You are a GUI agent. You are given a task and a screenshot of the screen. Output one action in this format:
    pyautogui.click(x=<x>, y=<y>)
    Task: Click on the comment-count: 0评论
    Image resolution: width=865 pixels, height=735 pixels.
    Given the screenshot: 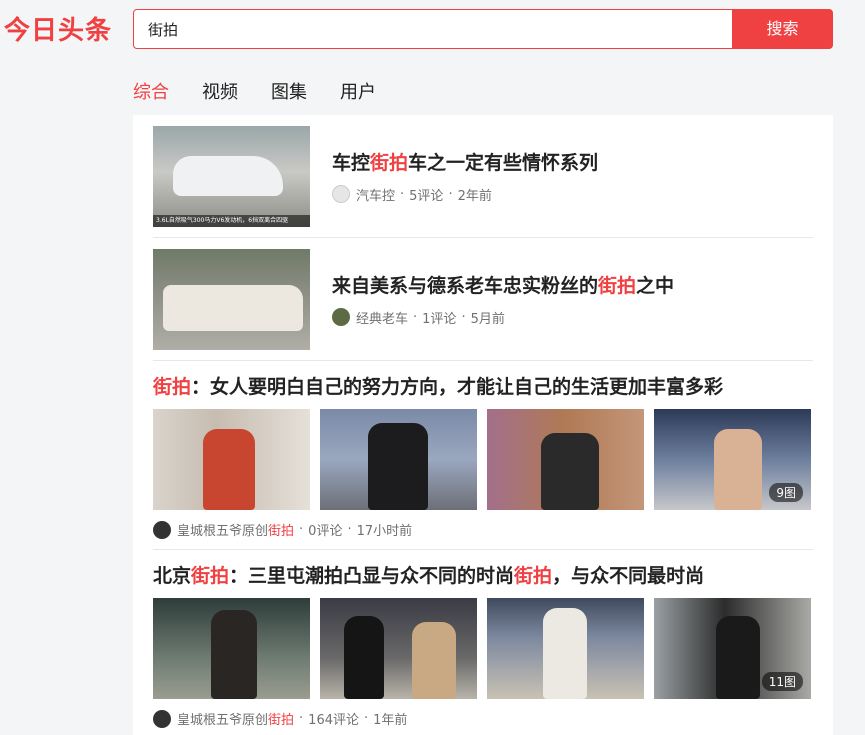 What is the action you would take?
    pyautogui.click(x=325, y=531)
    